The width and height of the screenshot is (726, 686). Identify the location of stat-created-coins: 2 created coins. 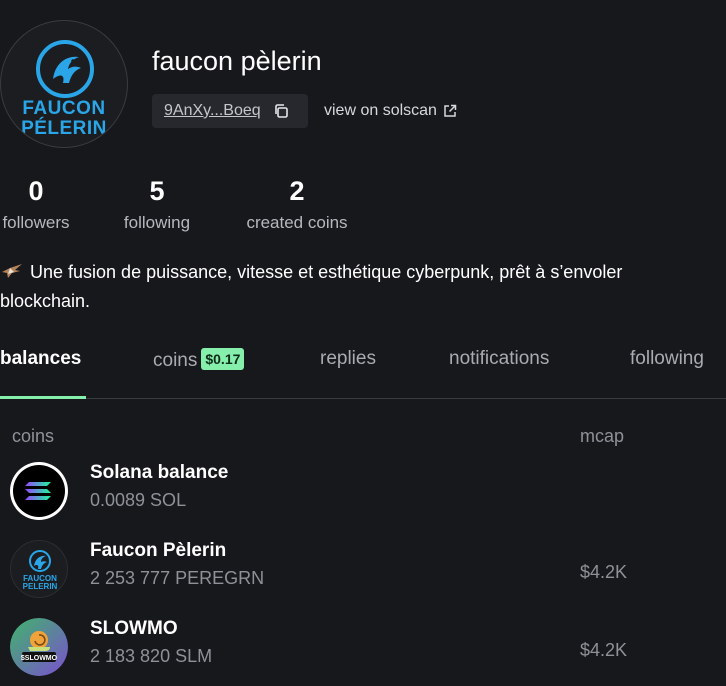
(297, 204).